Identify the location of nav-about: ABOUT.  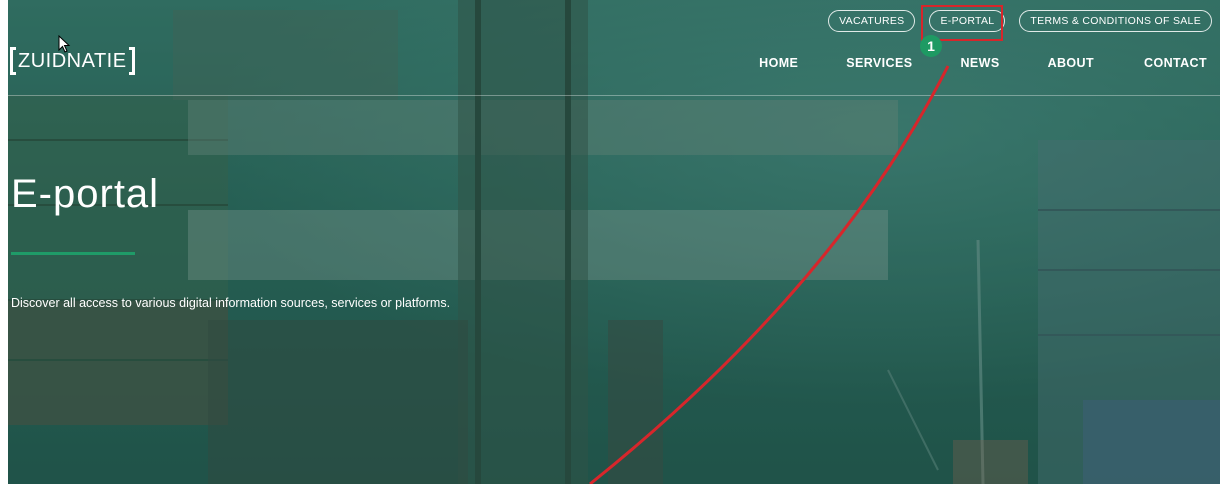
(1071, 63).